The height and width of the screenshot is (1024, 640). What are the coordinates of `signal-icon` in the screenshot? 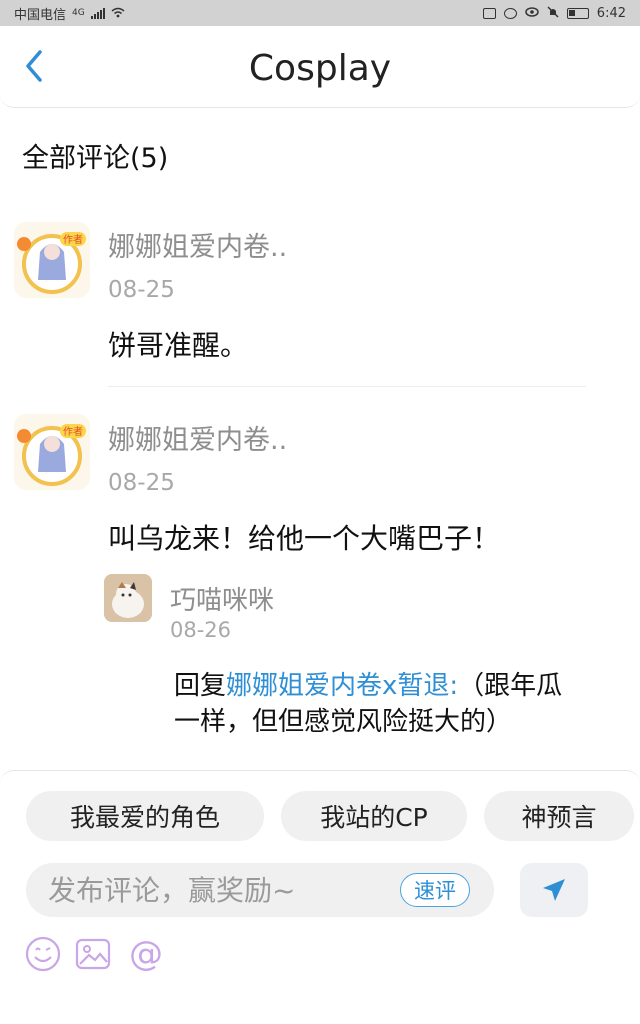 It's located at (97, 13).